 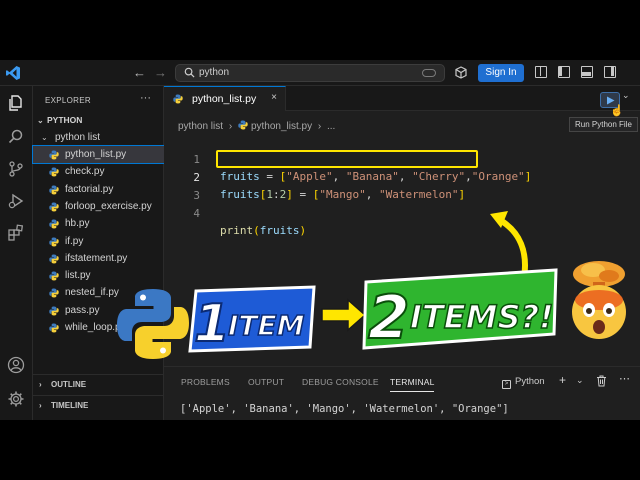 I want to click on tab-output: OUTPUT, so click(x=266, y=382).